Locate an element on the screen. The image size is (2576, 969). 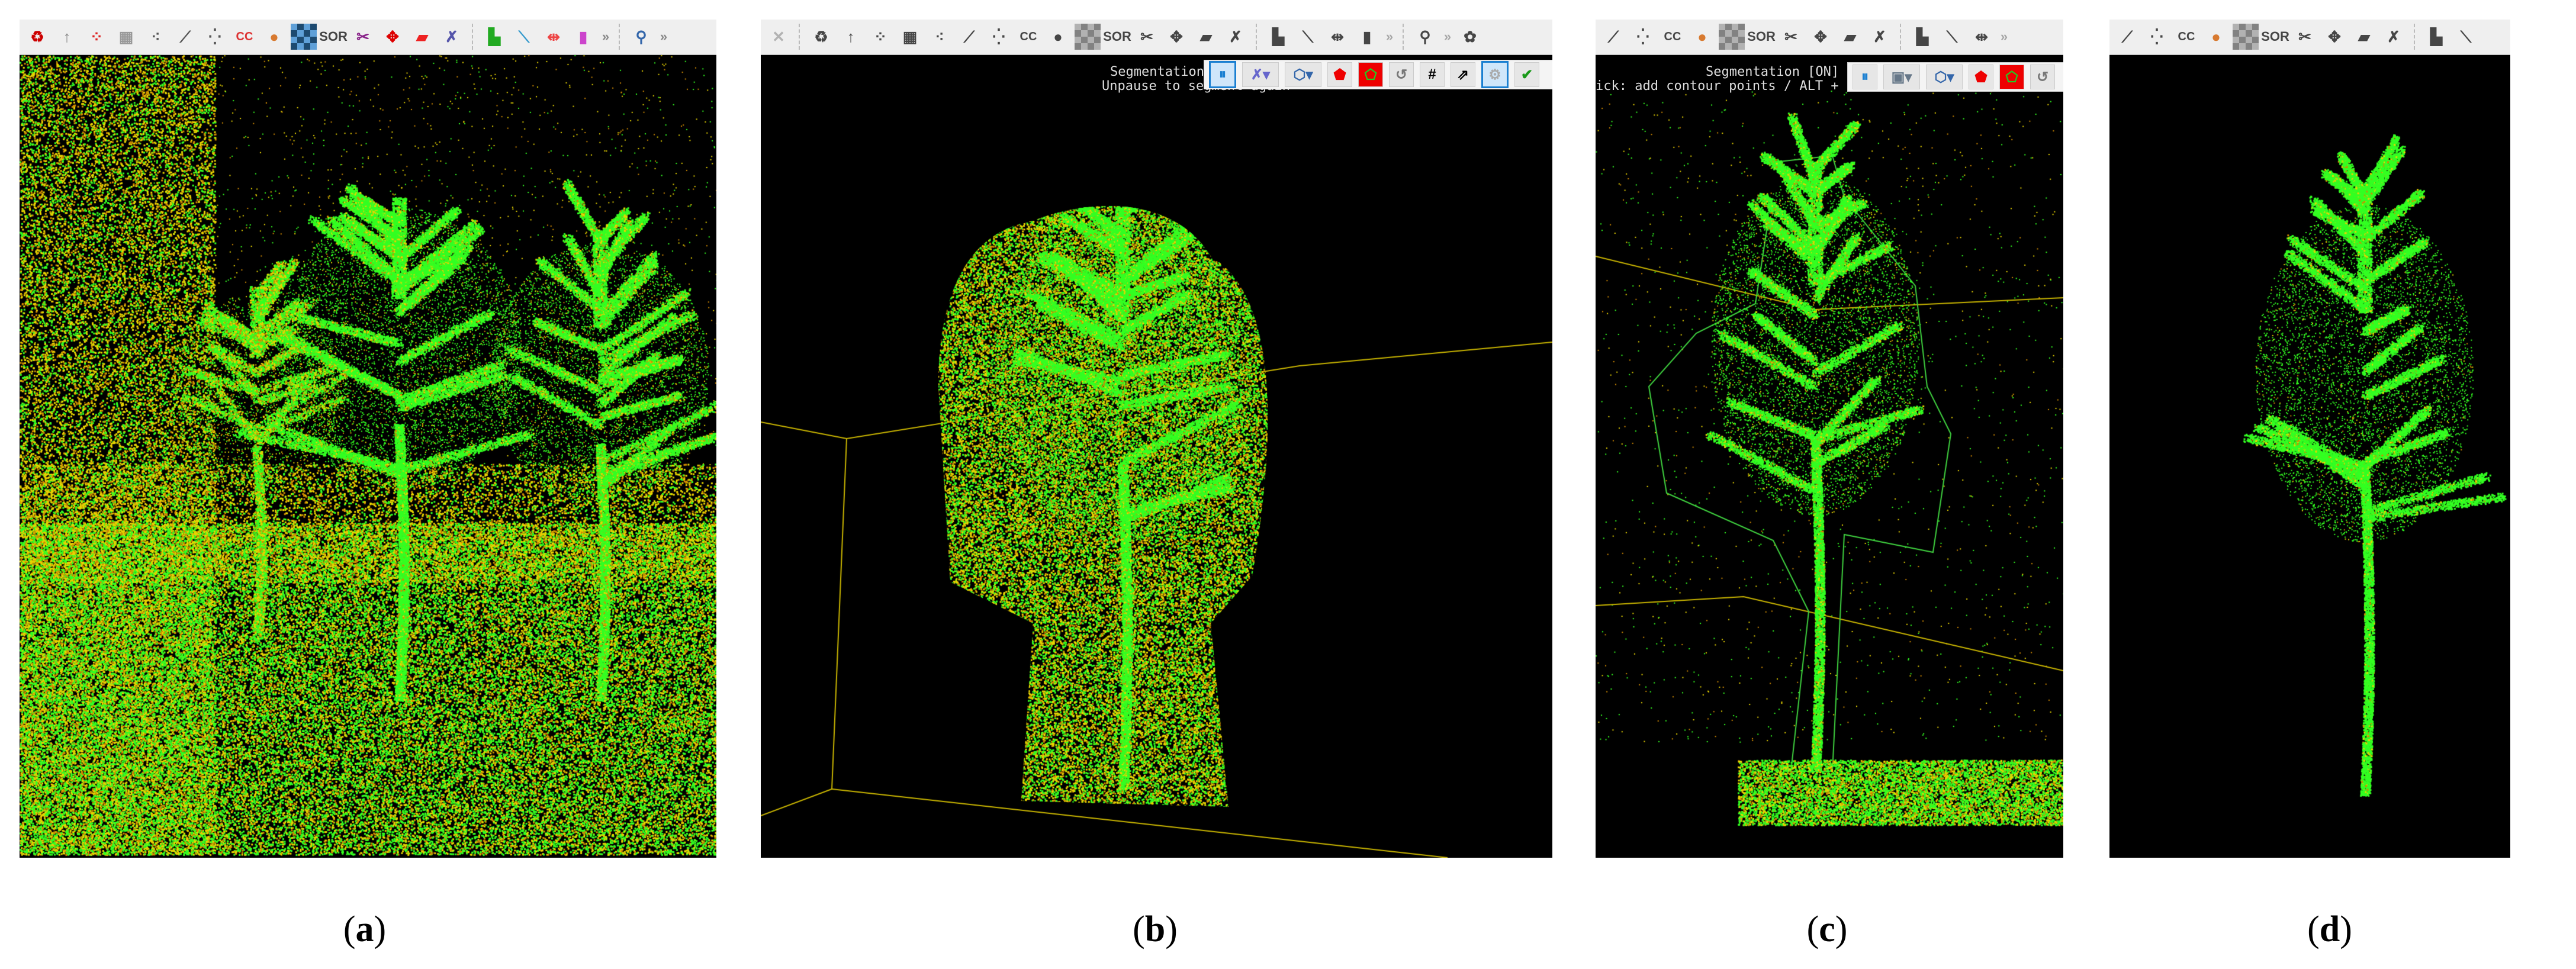
toolbar-separator is located at coordinates (620, 37).